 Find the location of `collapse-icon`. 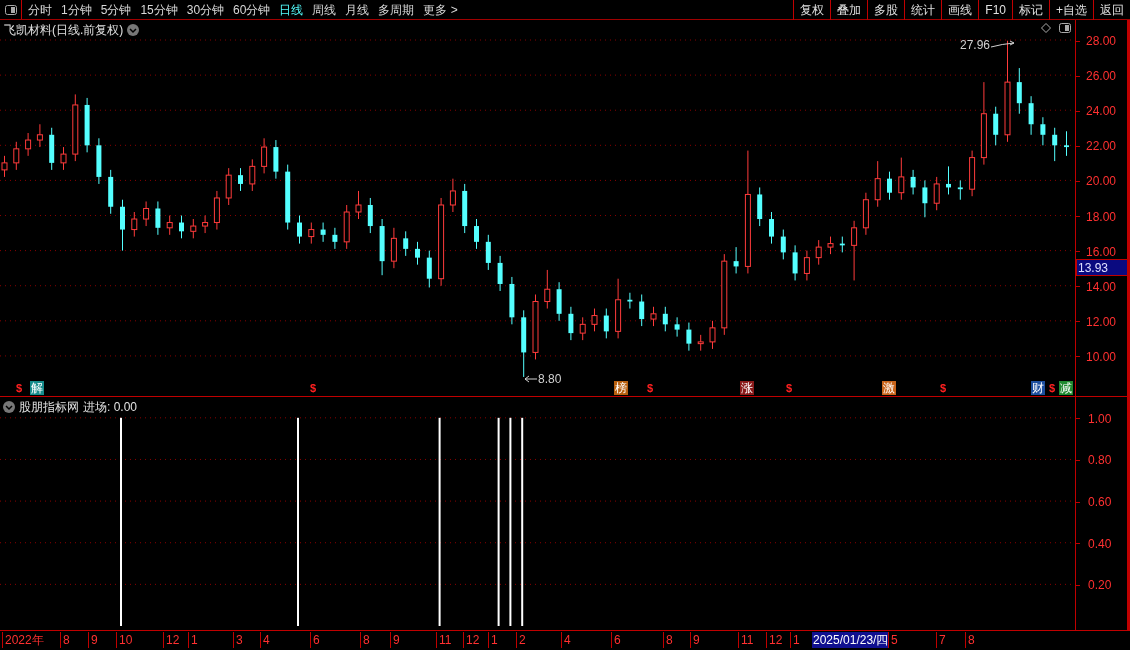

collapse-icon is located at coordinates (9, 407).